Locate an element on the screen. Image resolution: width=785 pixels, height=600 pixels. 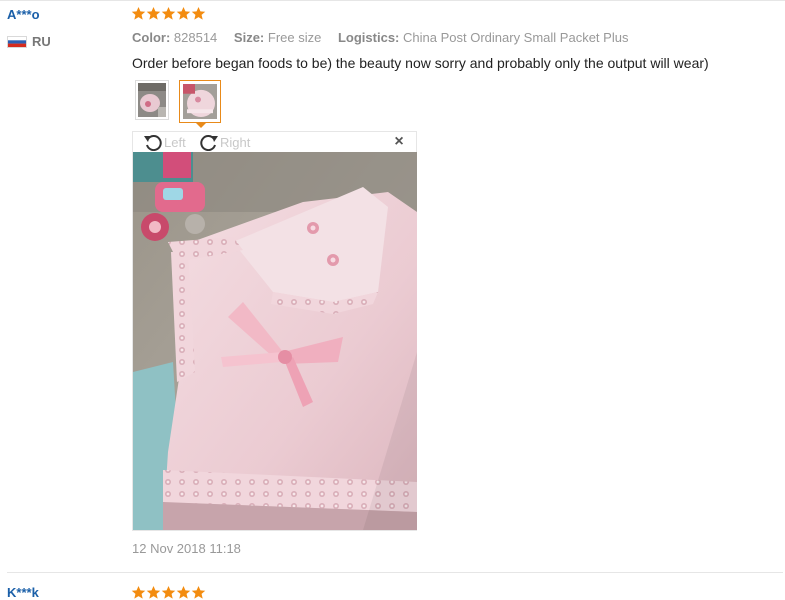
review-timestamp: 12 Nov 2018 11:18 is located at coordinates (186, 548).